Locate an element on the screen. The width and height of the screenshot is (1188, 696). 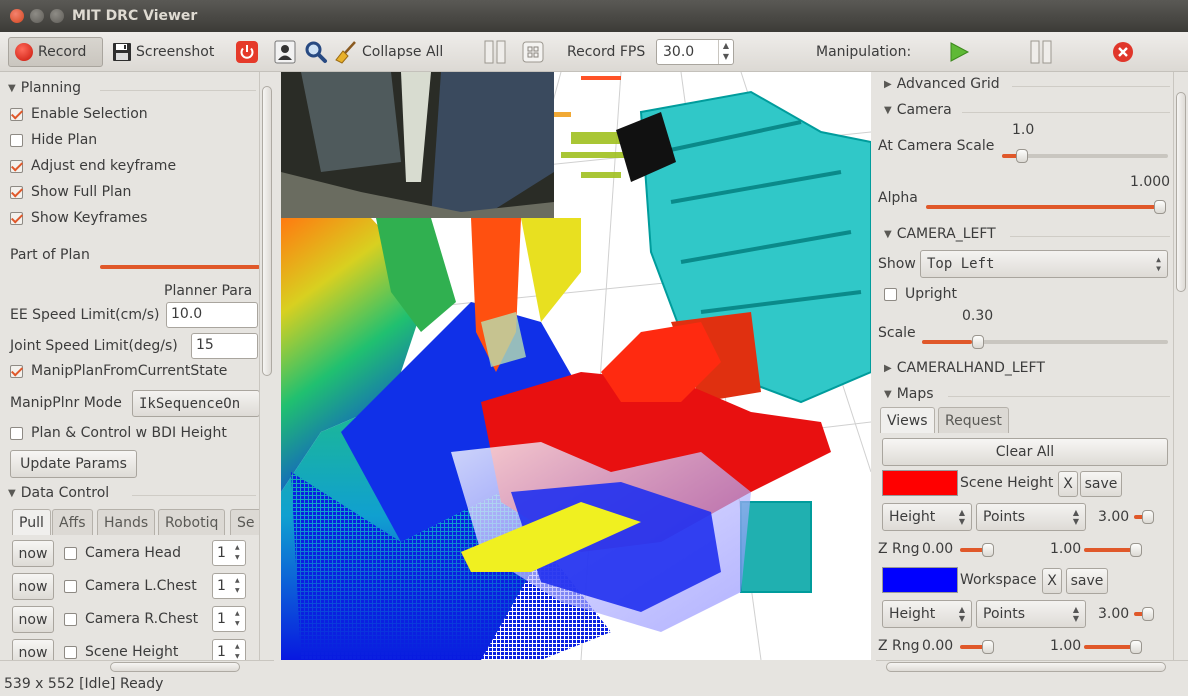
adjust-end-keyframe-check: Adjust end keyframe is located at coordinates (93, 166).